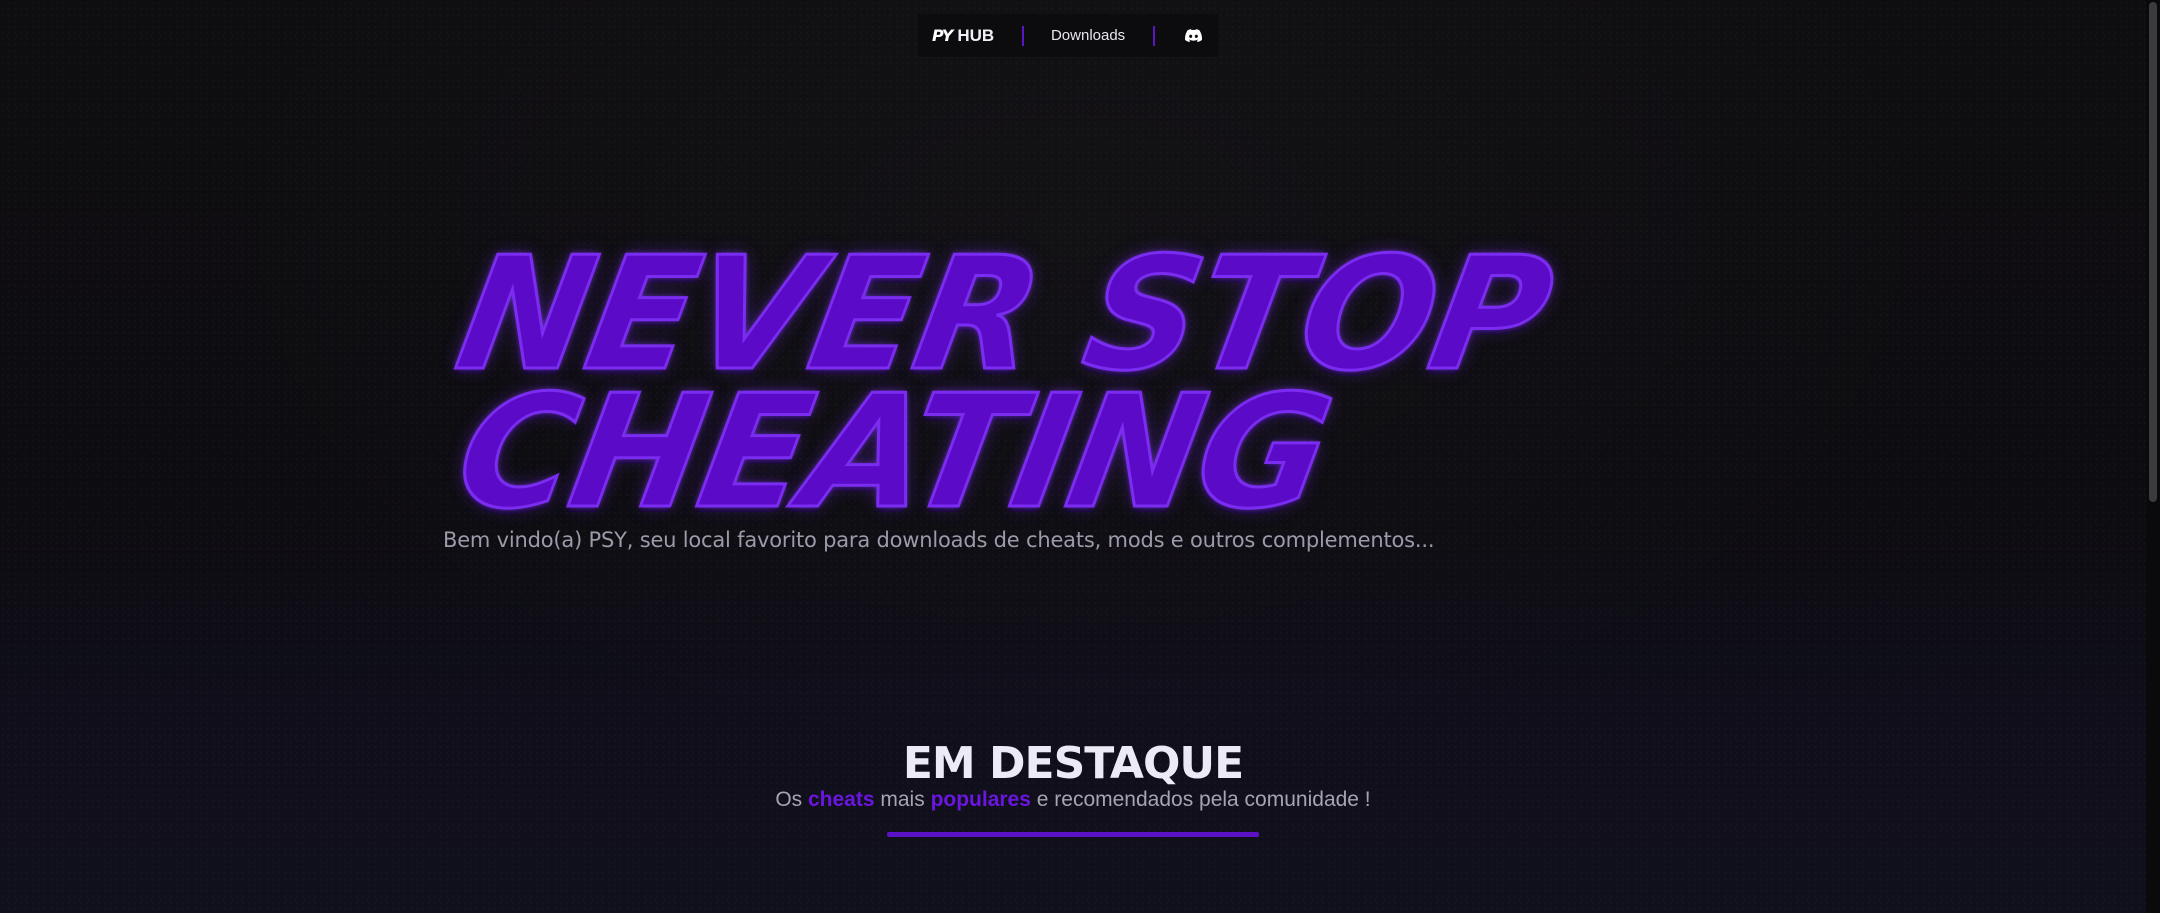  What do you see at coordinates (980, 799) in the screenshot?
I see `featured-subtitle-accent: populares` at bounding box center [980, 799].